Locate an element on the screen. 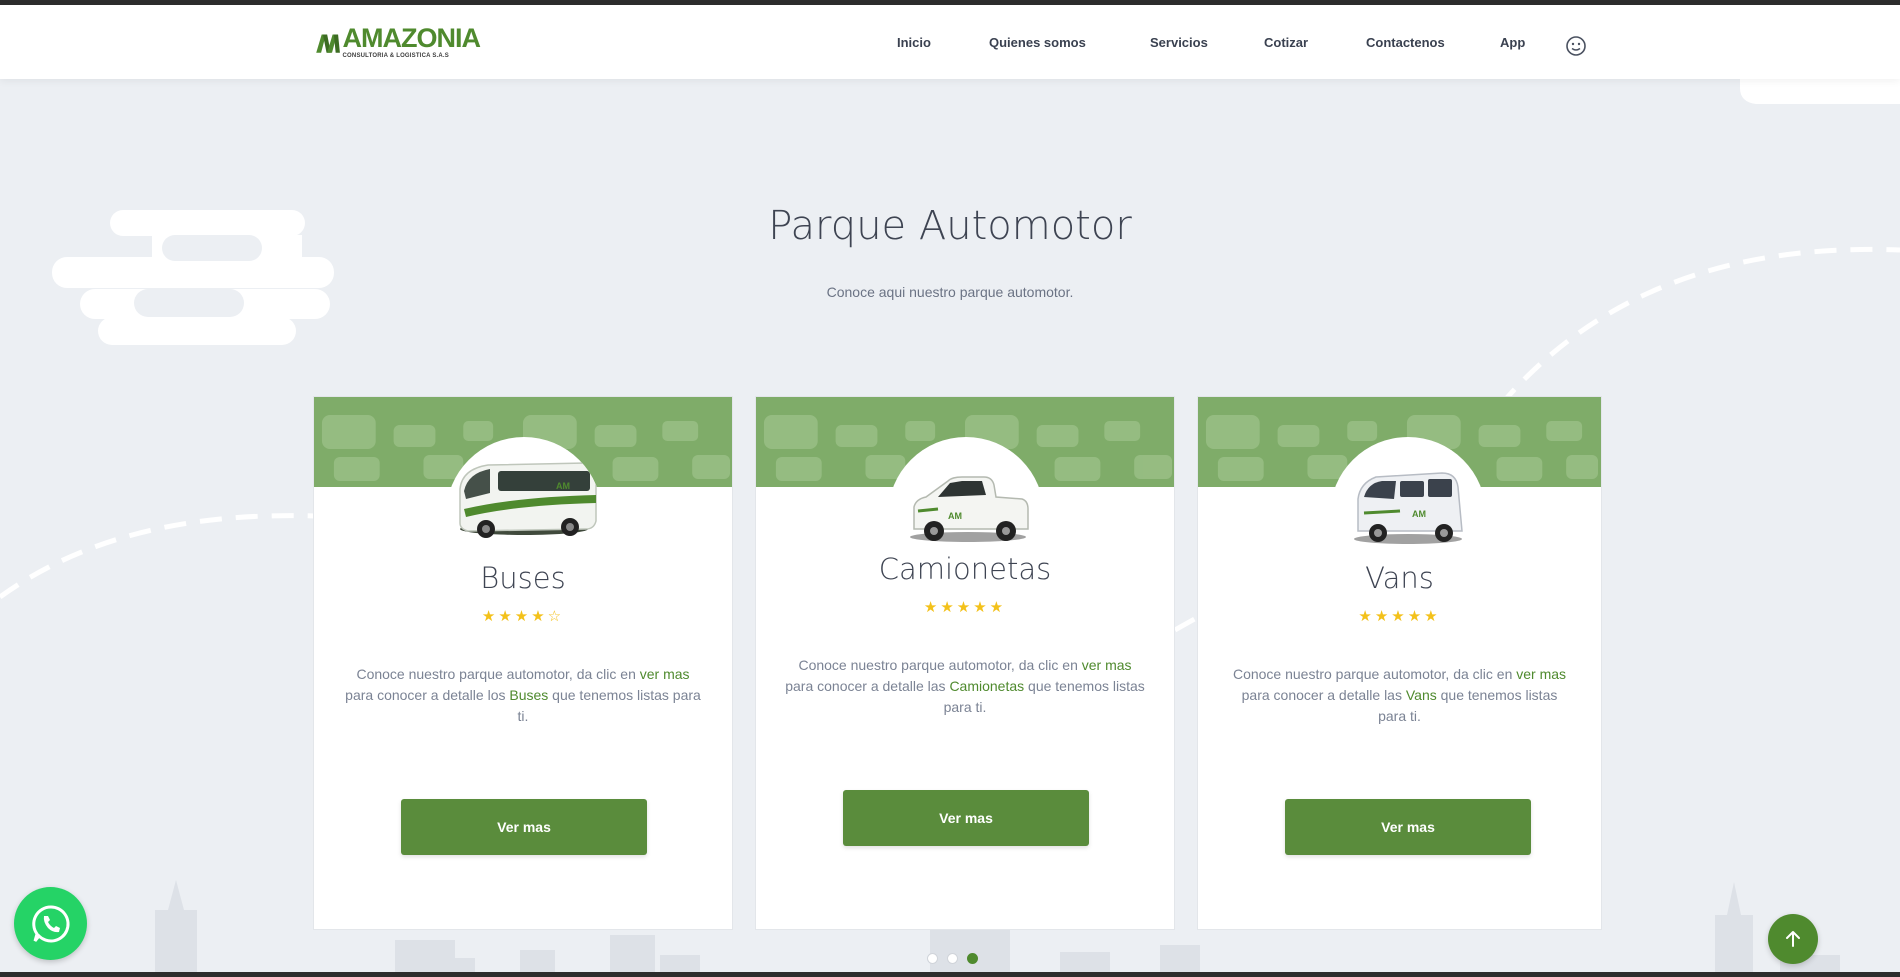  nav-item-cotizar: Cotizar is located at coordinates (1286, 43).